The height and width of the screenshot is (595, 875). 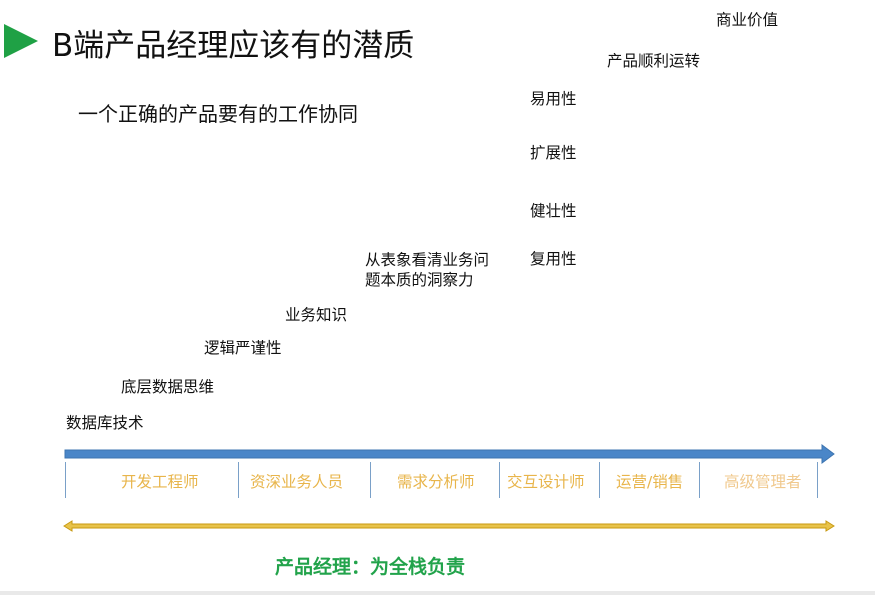 I want to click on role-label: 资深业务人员, so click(x=297, y=482).